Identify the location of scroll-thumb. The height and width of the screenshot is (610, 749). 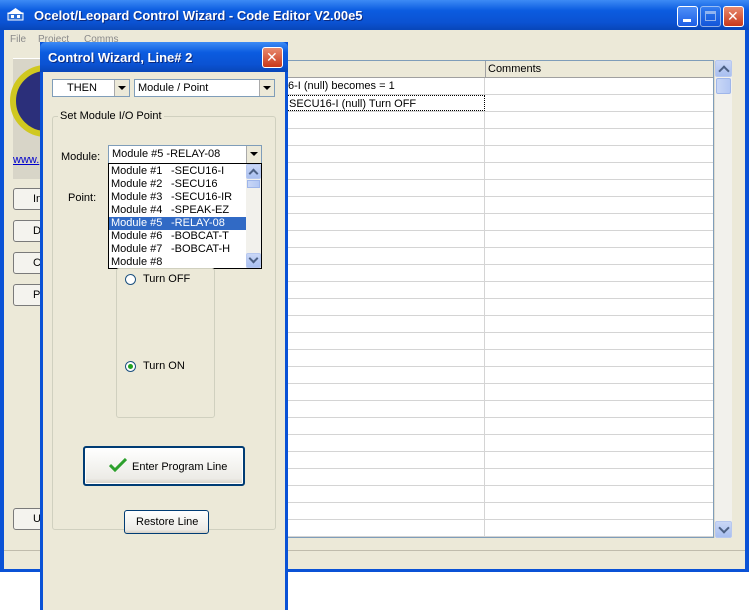
(723, 86).